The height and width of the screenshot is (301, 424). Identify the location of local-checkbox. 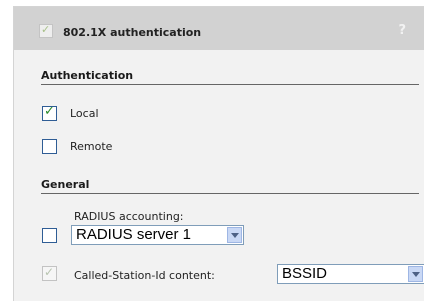
(49, 112).